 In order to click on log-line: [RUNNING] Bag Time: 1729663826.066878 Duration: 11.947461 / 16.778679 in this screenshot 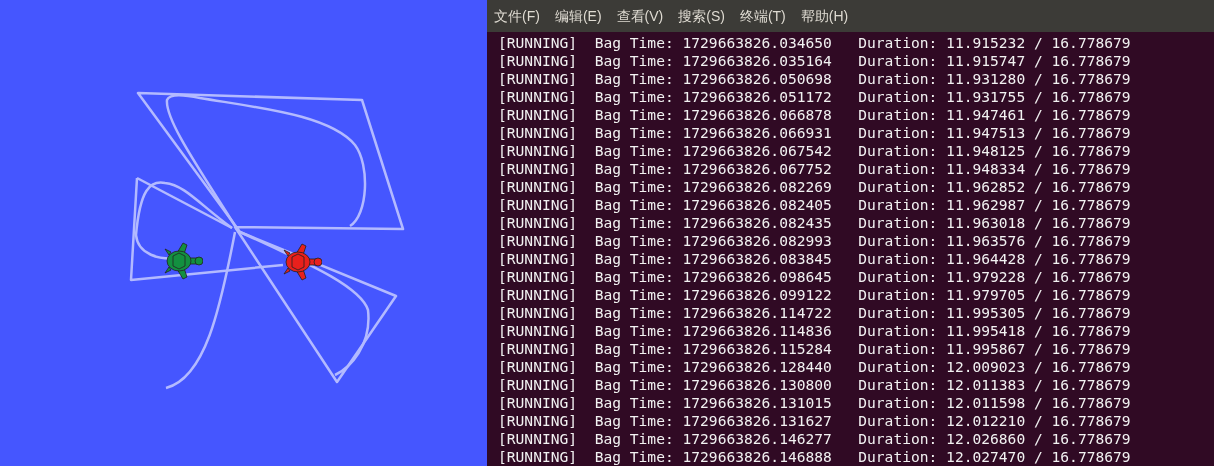, I will do `click(814, 115)`.